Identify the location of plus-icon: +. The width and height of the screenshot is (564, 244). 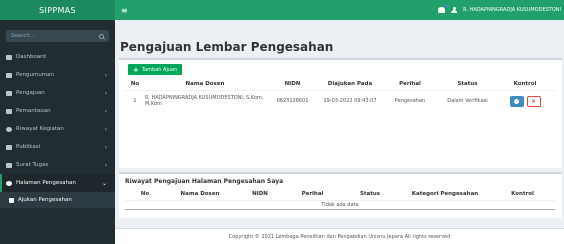
(136, 69).